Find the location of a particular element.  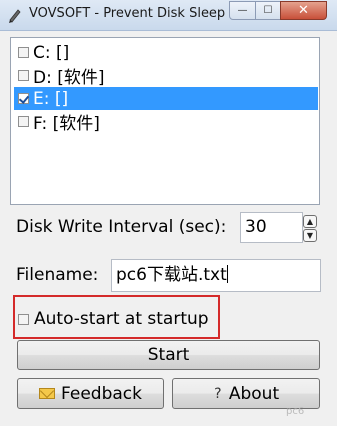

about-button: ? About is located at coordinates (246, 393).